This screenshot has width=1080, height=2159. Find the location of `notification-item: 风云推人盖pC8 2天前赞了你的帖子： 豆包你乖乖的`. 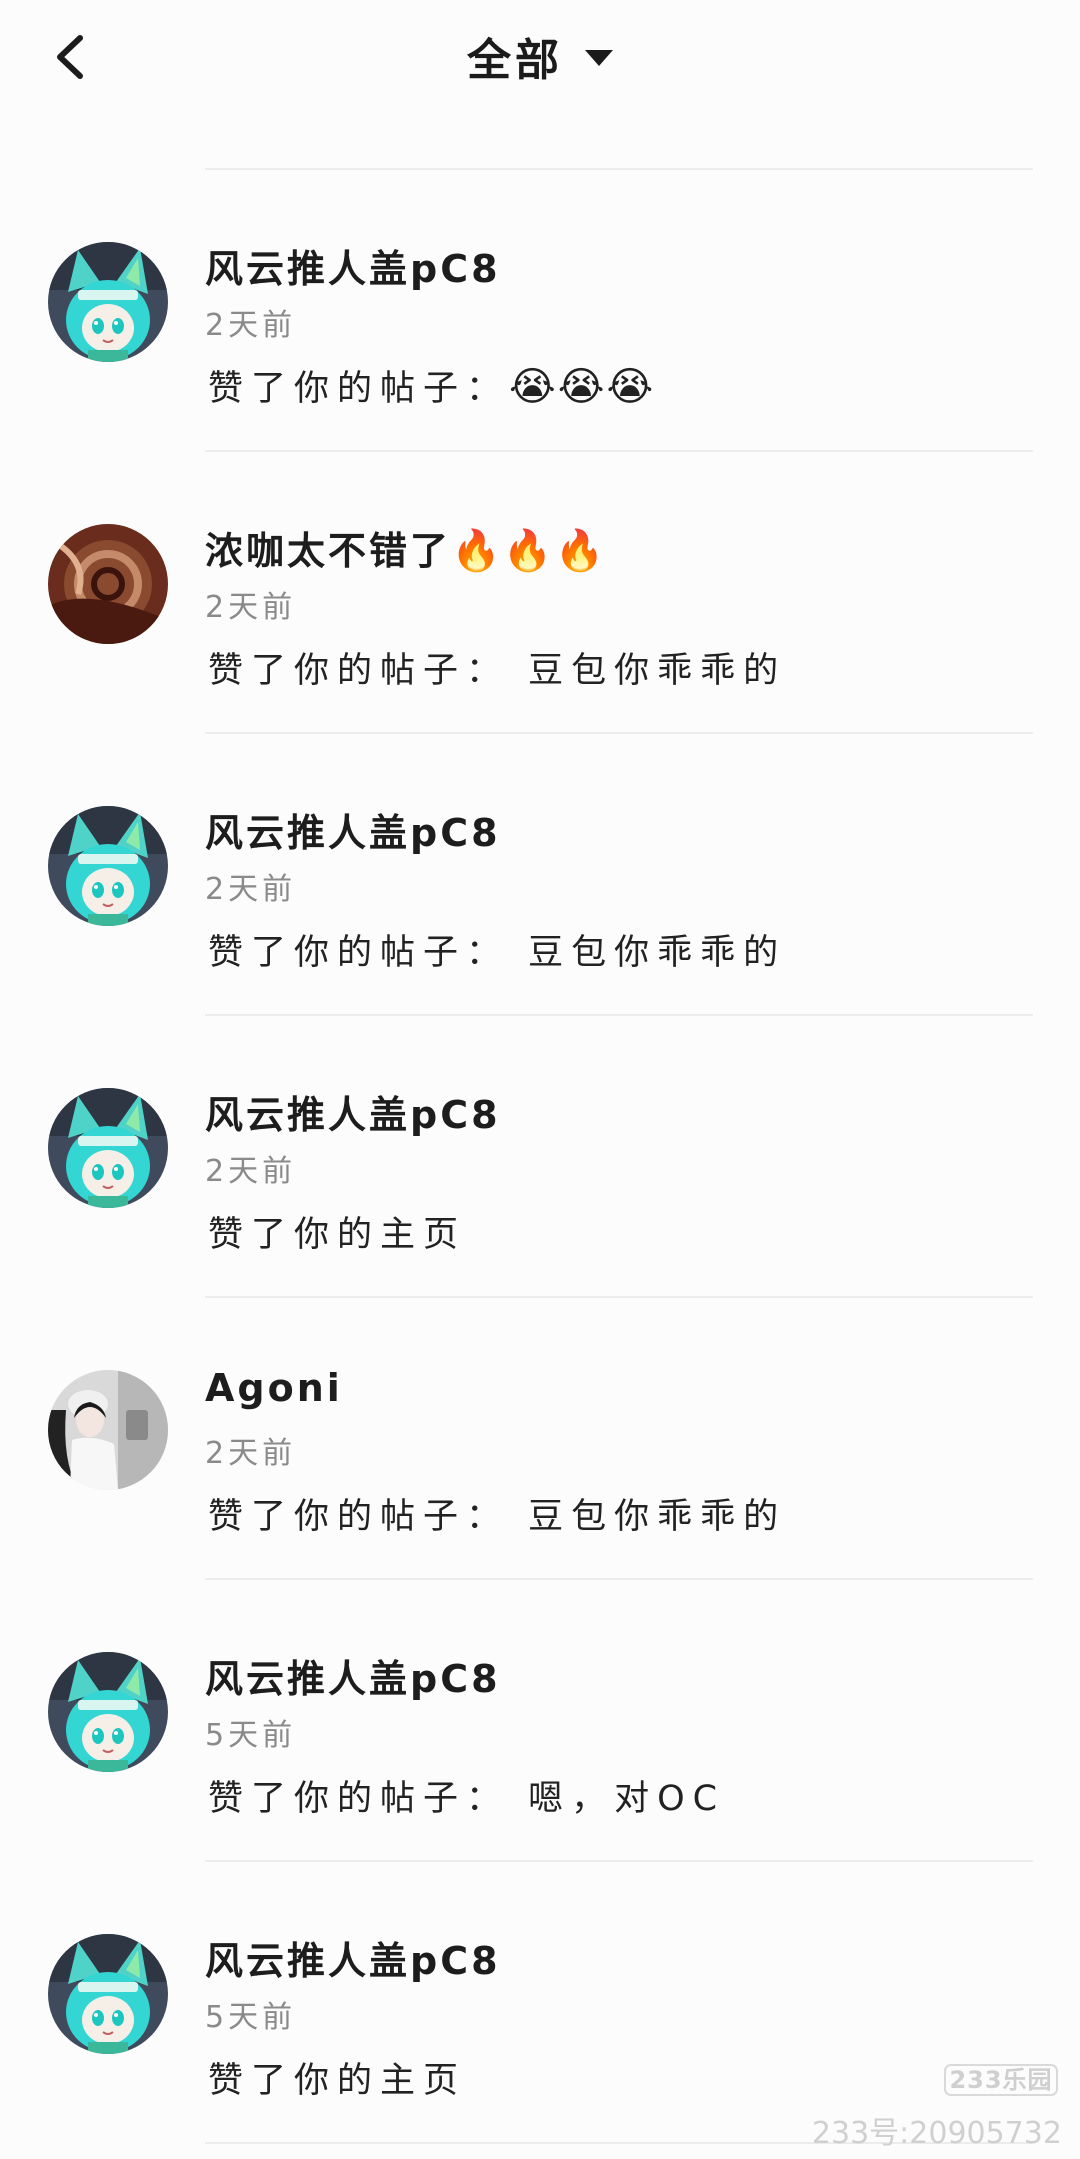

notification-item: 风云推人盖pC8 2天前赞了你的帖子： 豆包你乖乖的 is located at coordinates (540, 829).